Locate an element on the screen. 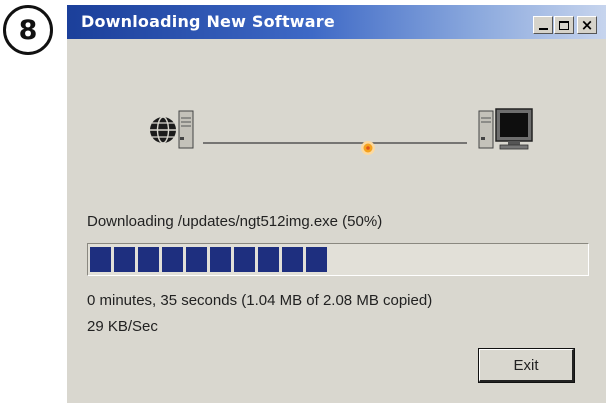  download-status-text: Downloading /updates/ngt512img.exe (50%) is located at coordinates (235, 221).